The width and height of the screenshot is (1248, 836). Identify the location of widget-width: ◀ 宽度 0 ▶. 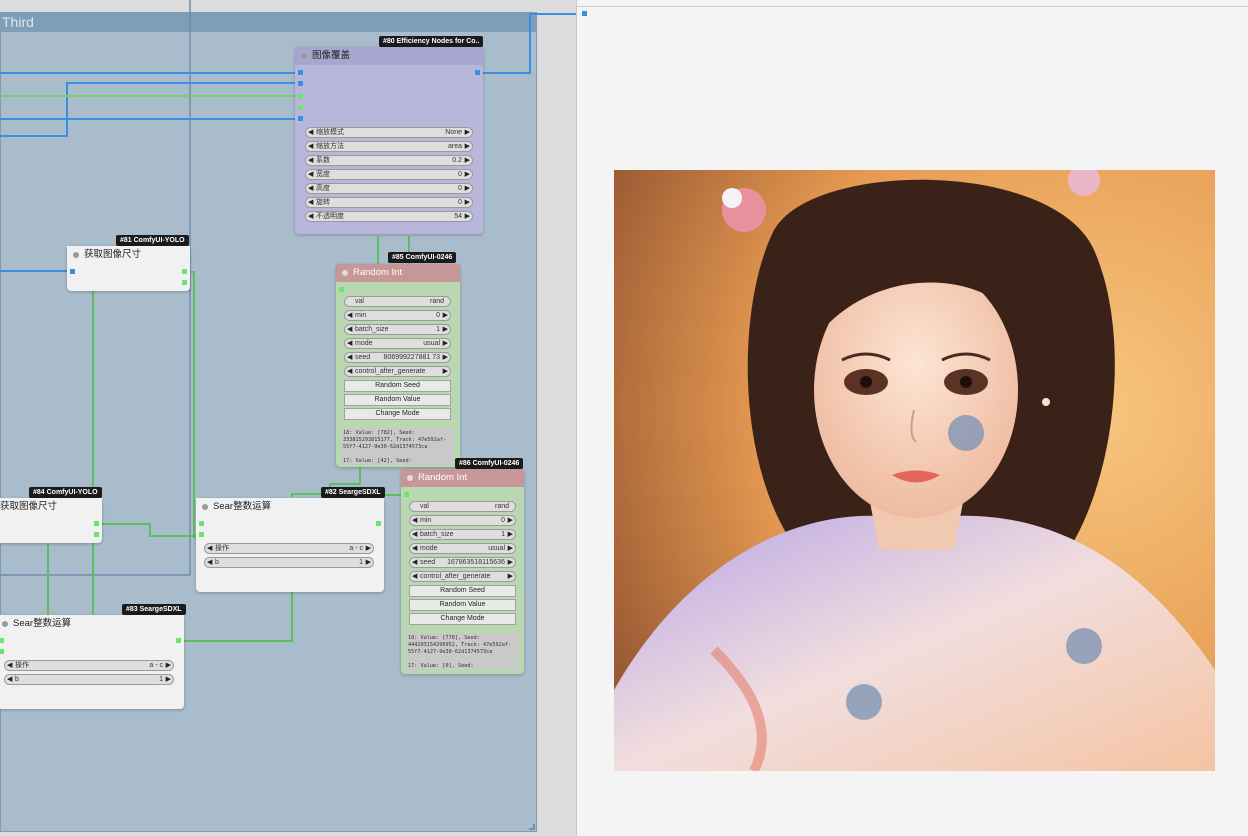
(389, 174).